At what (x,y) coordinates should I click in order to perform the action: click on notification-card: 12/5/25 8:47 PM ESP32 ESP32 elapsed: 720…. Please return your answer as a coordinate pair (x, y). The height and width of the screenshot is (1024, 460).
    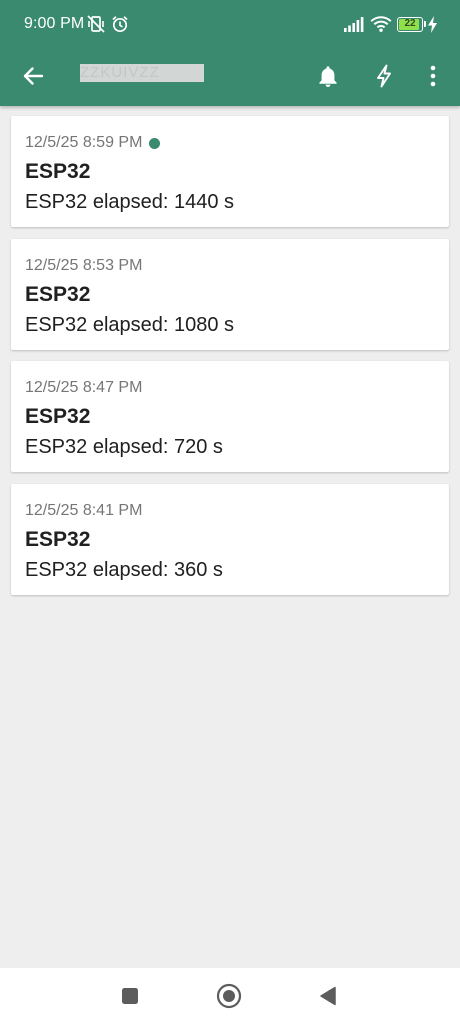
    Looking at the image, I should click on (230, 416).